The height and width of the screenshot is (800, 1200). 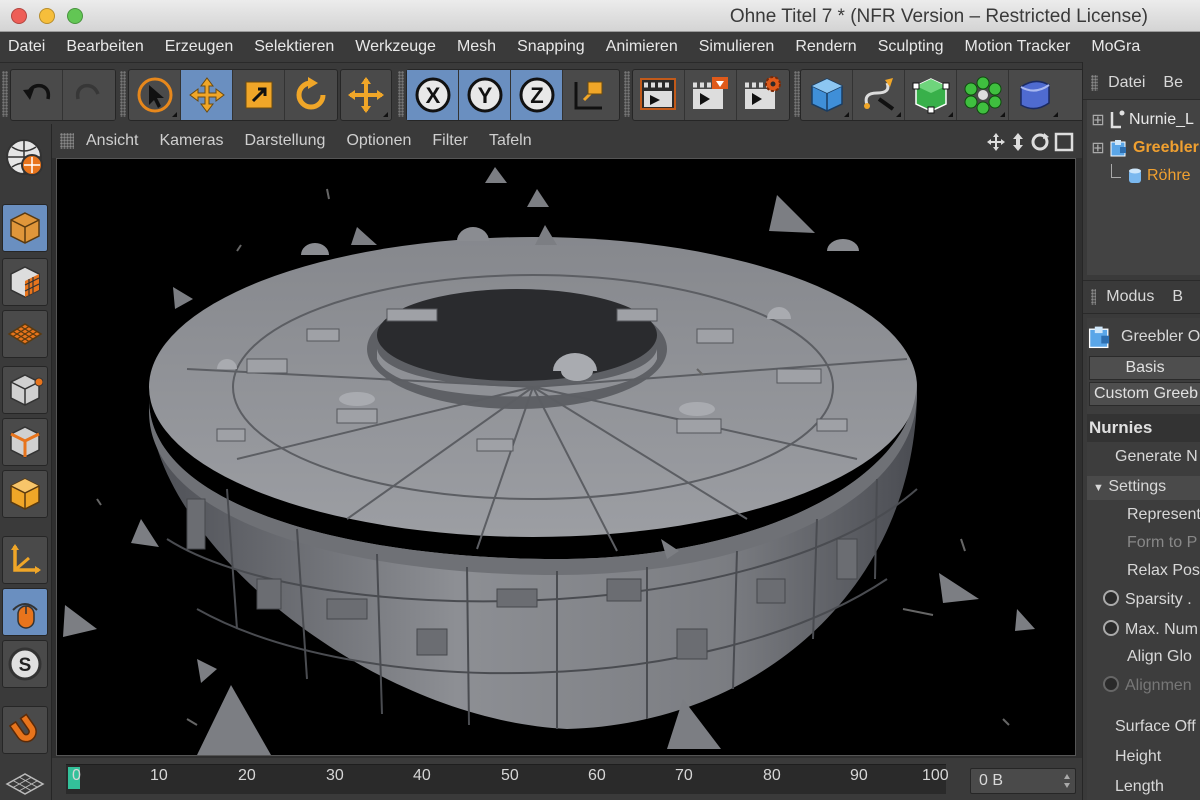 I want to click on snap-magnet-icon, so click(x=25, y=730).